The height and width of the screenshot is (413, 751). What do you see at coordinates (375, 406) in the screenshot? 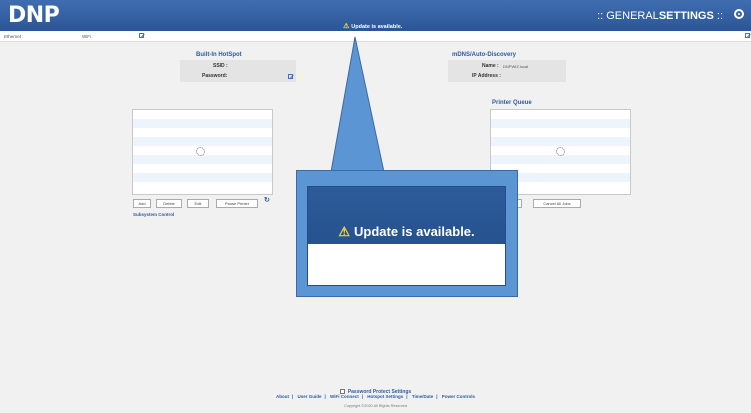
I see `copyright: Copyright ©2020 All Rights Reserved` at bounding box center [375, 406].